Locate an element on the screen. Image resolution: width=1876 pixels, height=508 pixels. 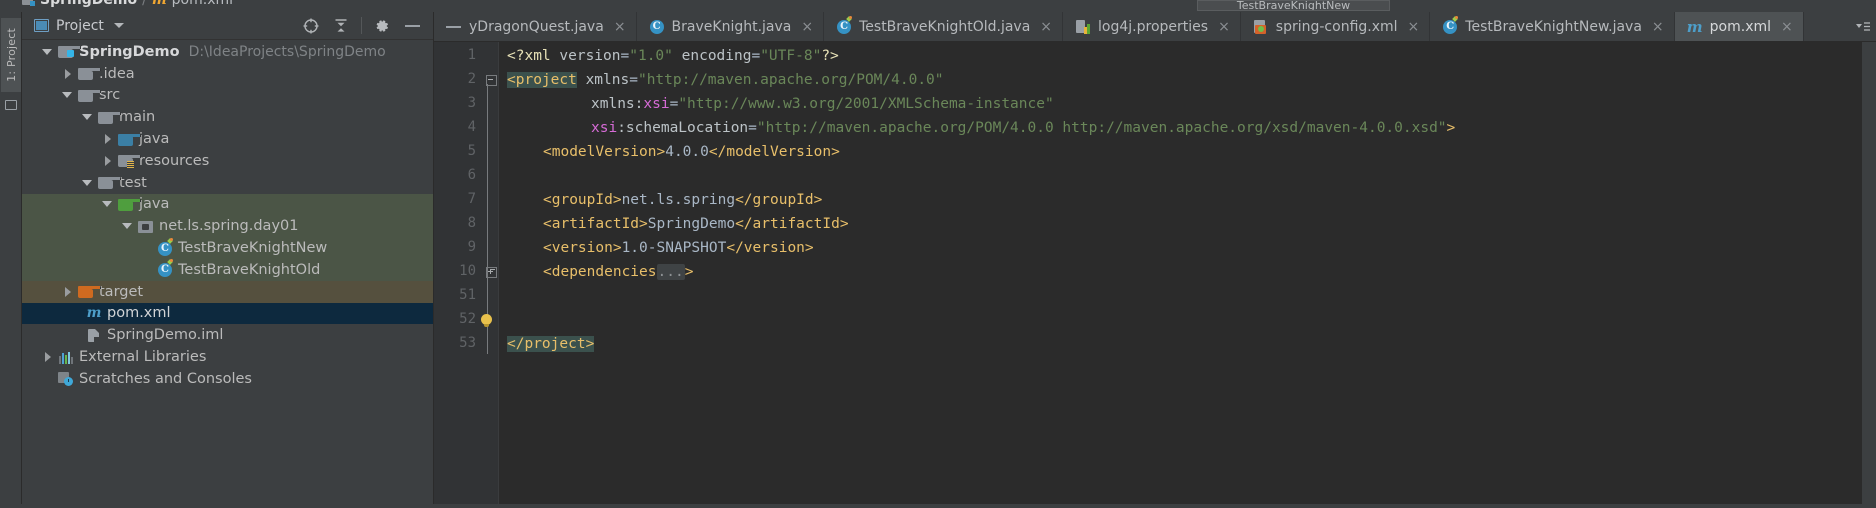
tree-row-testbraveknightnew: C TestBraveKnightNew is located at coordinates (227, 248).